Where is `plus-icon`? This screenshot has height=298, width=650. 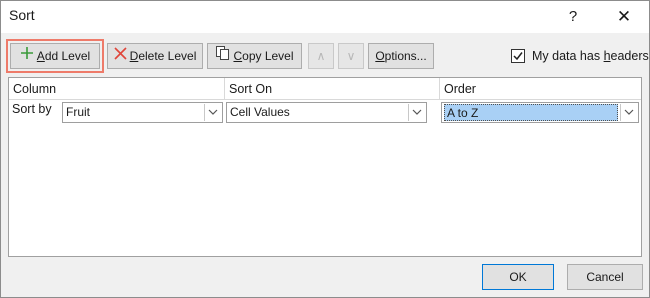
plus-icon is located at coordinates (27, 56).